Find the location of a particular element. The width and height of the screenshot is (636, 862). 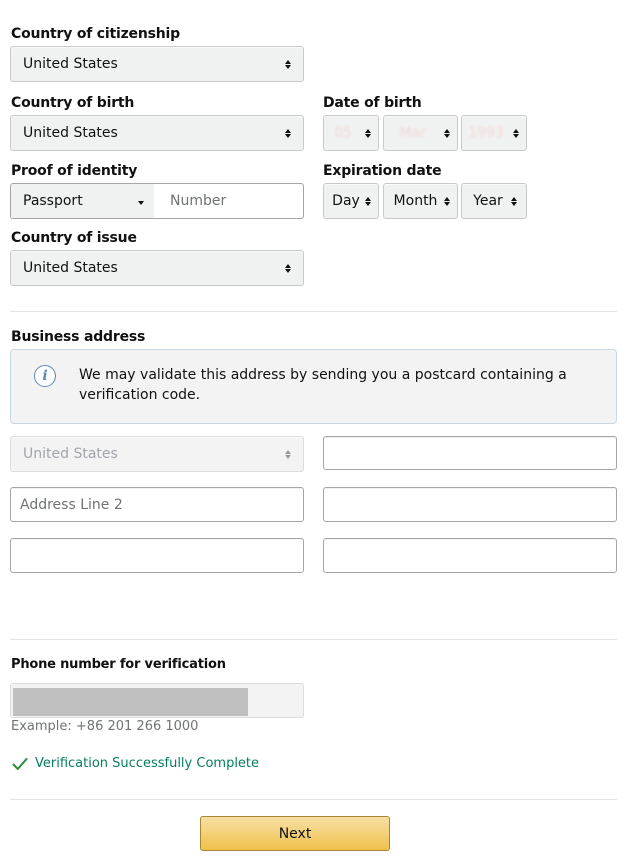

birth-country-select: United States is located at coordinates (157, 133).